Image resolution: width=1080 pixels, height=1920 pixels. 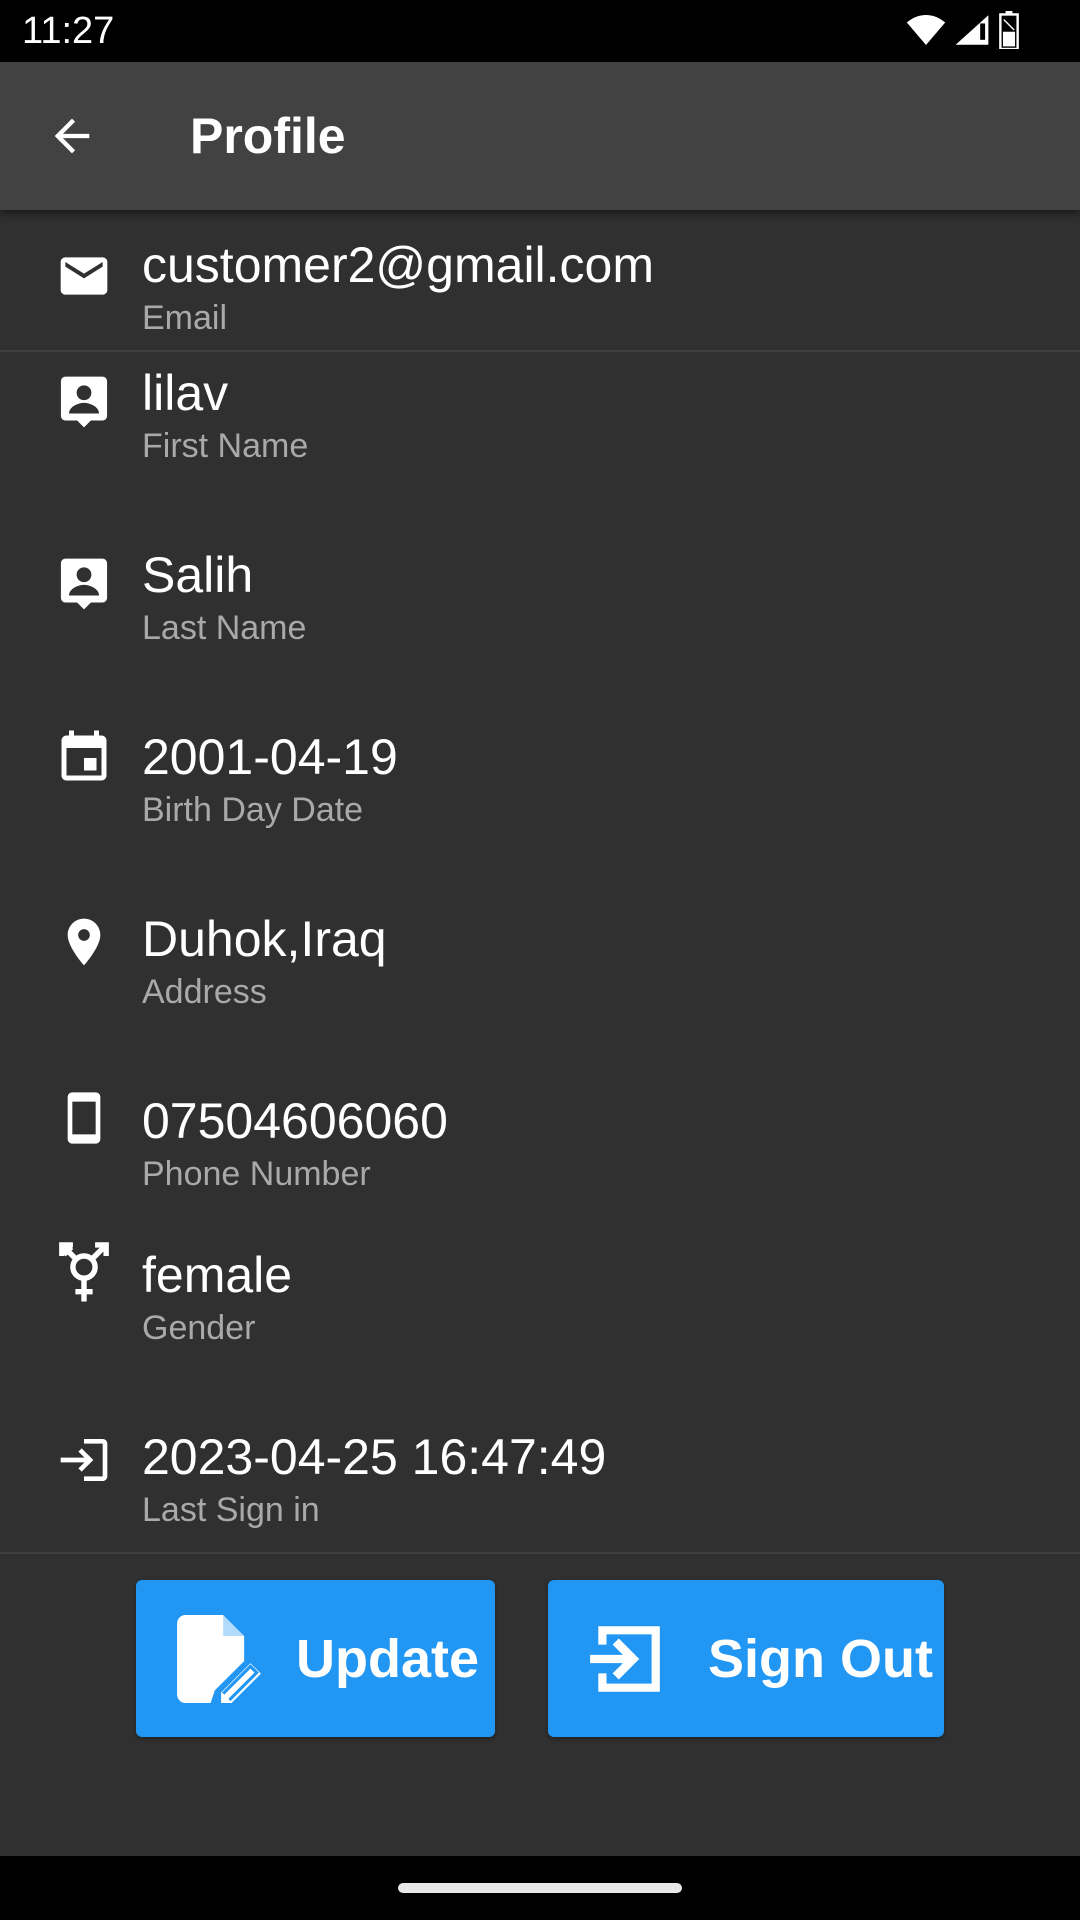 What do you see at coordinates (68, 31) in the screenshot?
I see `status-time: 11:27` at bounding box center [68, 31].